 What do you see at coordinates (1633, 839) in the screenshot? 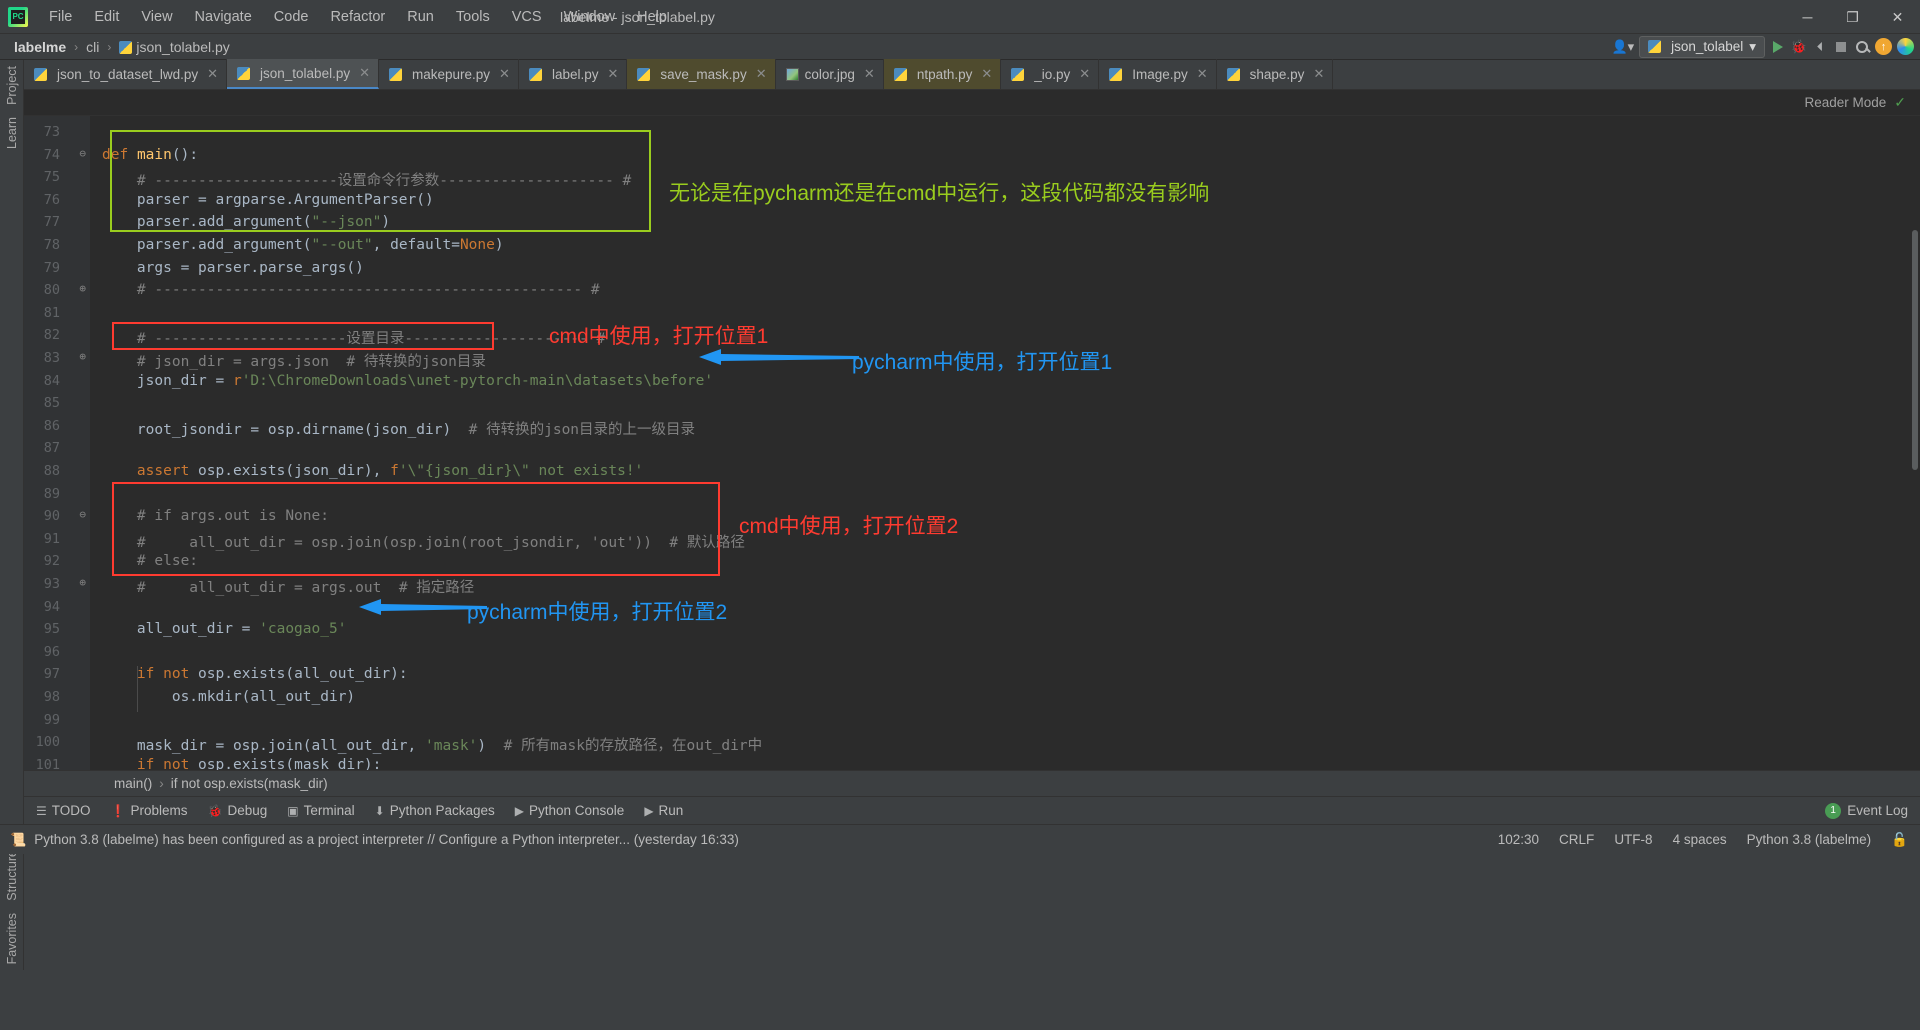
I see `file-encoding: UTF-8` at bounding box center [1633, 839].